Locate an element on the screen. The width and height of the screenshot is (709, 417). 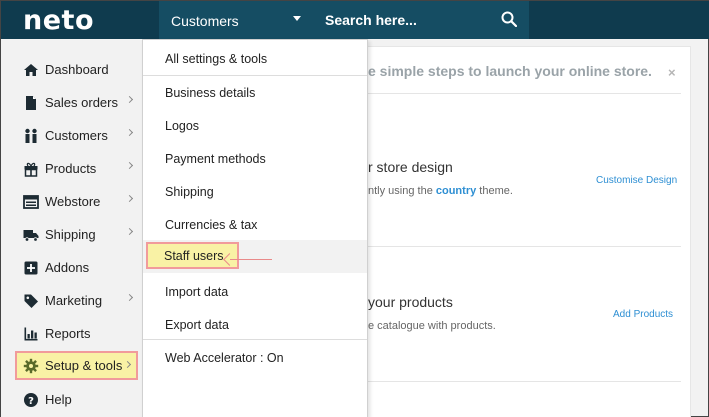
add-products-link: Add Products is located at coordinates (643, 314).